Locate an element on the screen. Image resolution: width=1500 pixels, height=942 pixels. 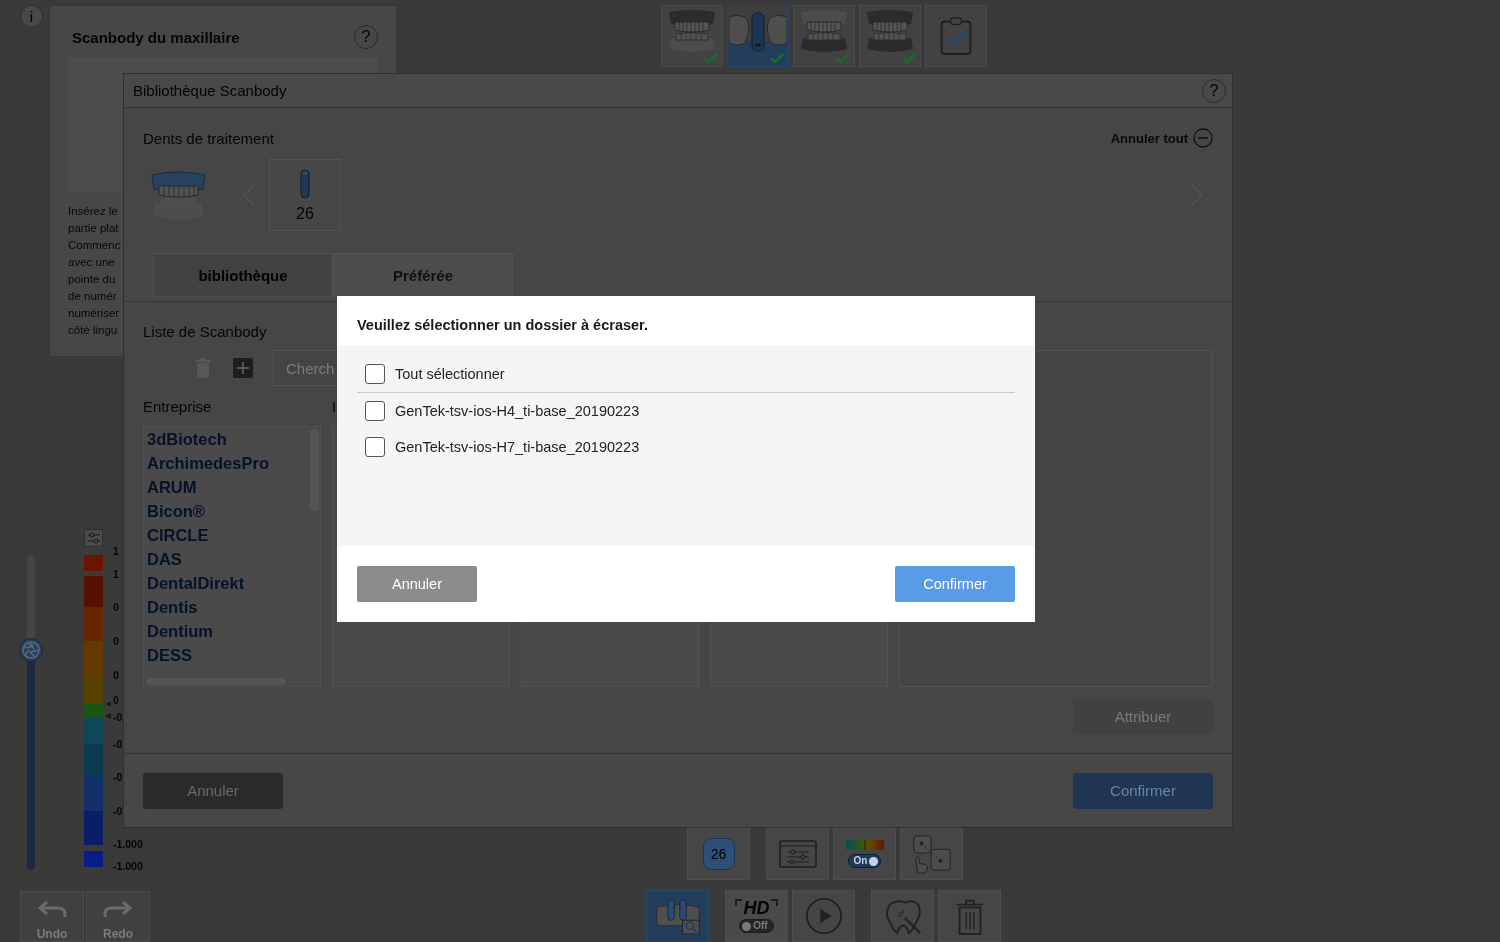
hd-button: HD Off is located at coordinates (756, 916).